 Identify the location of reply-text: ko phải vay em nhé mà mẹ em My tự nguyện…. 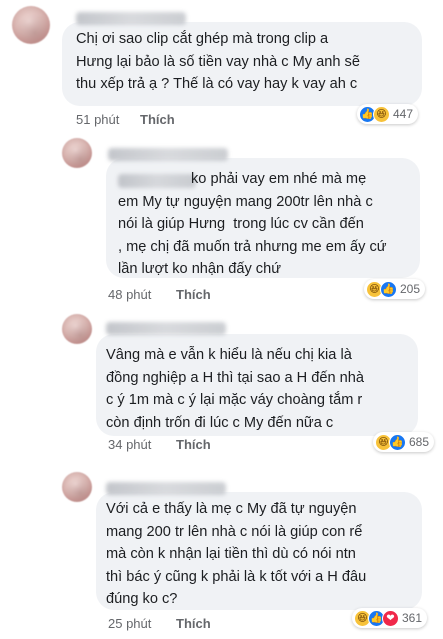
(252, 224).